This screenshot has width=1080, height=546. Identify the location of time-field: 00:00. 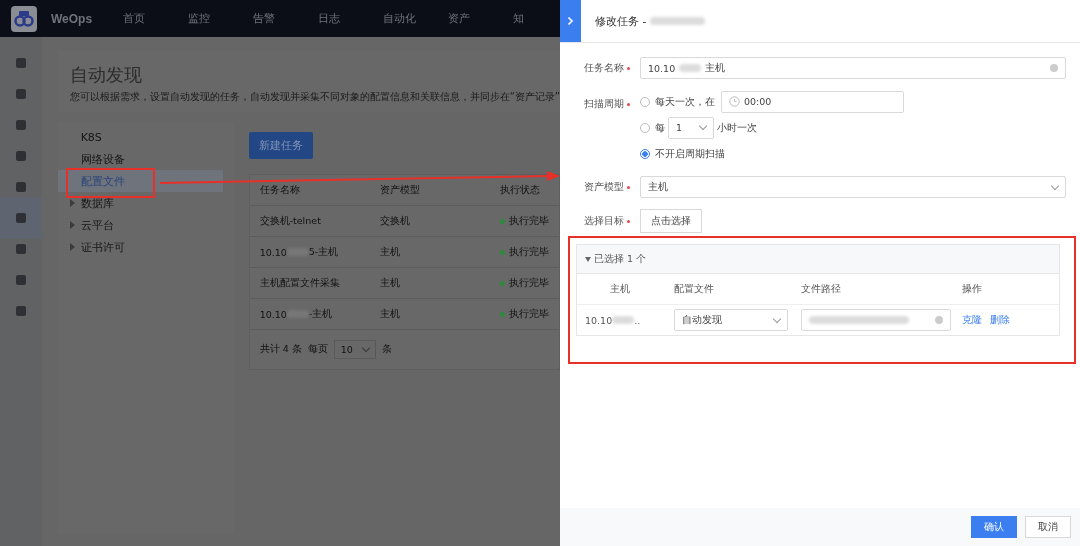
(812, 101).